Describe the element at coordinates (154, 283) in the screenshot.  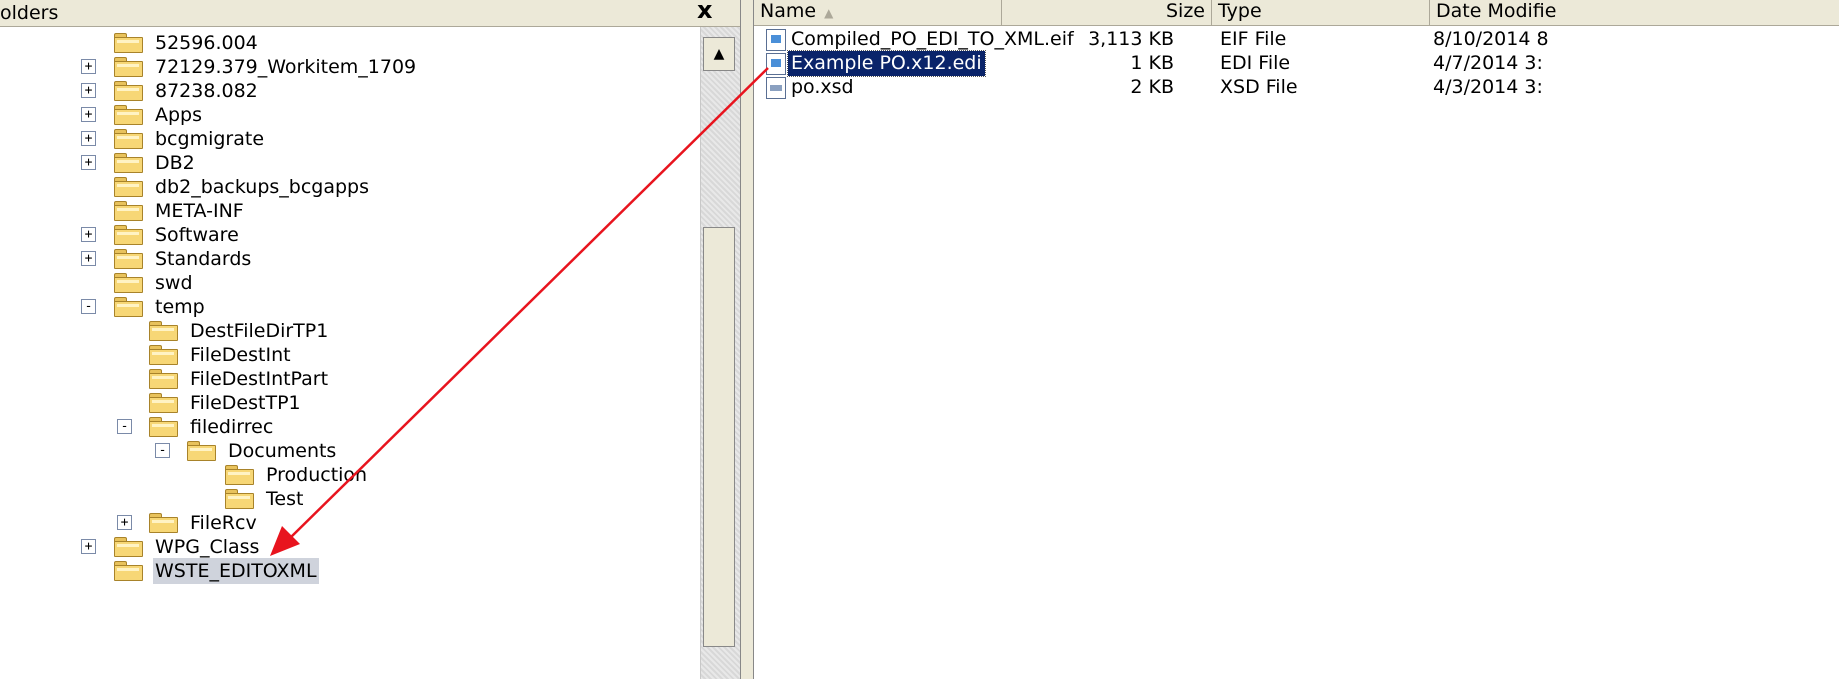
I see `tree-item-swd: swd` at that location.